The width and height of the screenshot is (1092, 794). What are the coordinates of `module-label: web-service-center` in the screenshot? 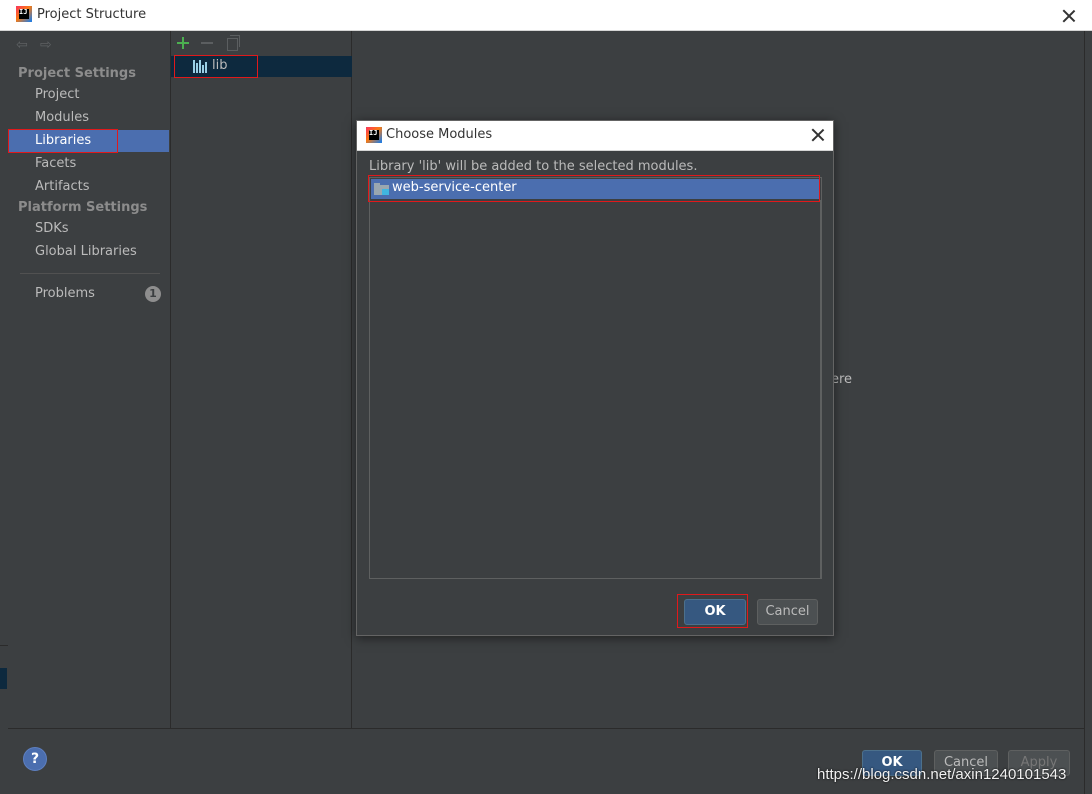 It's located at (454, 187).